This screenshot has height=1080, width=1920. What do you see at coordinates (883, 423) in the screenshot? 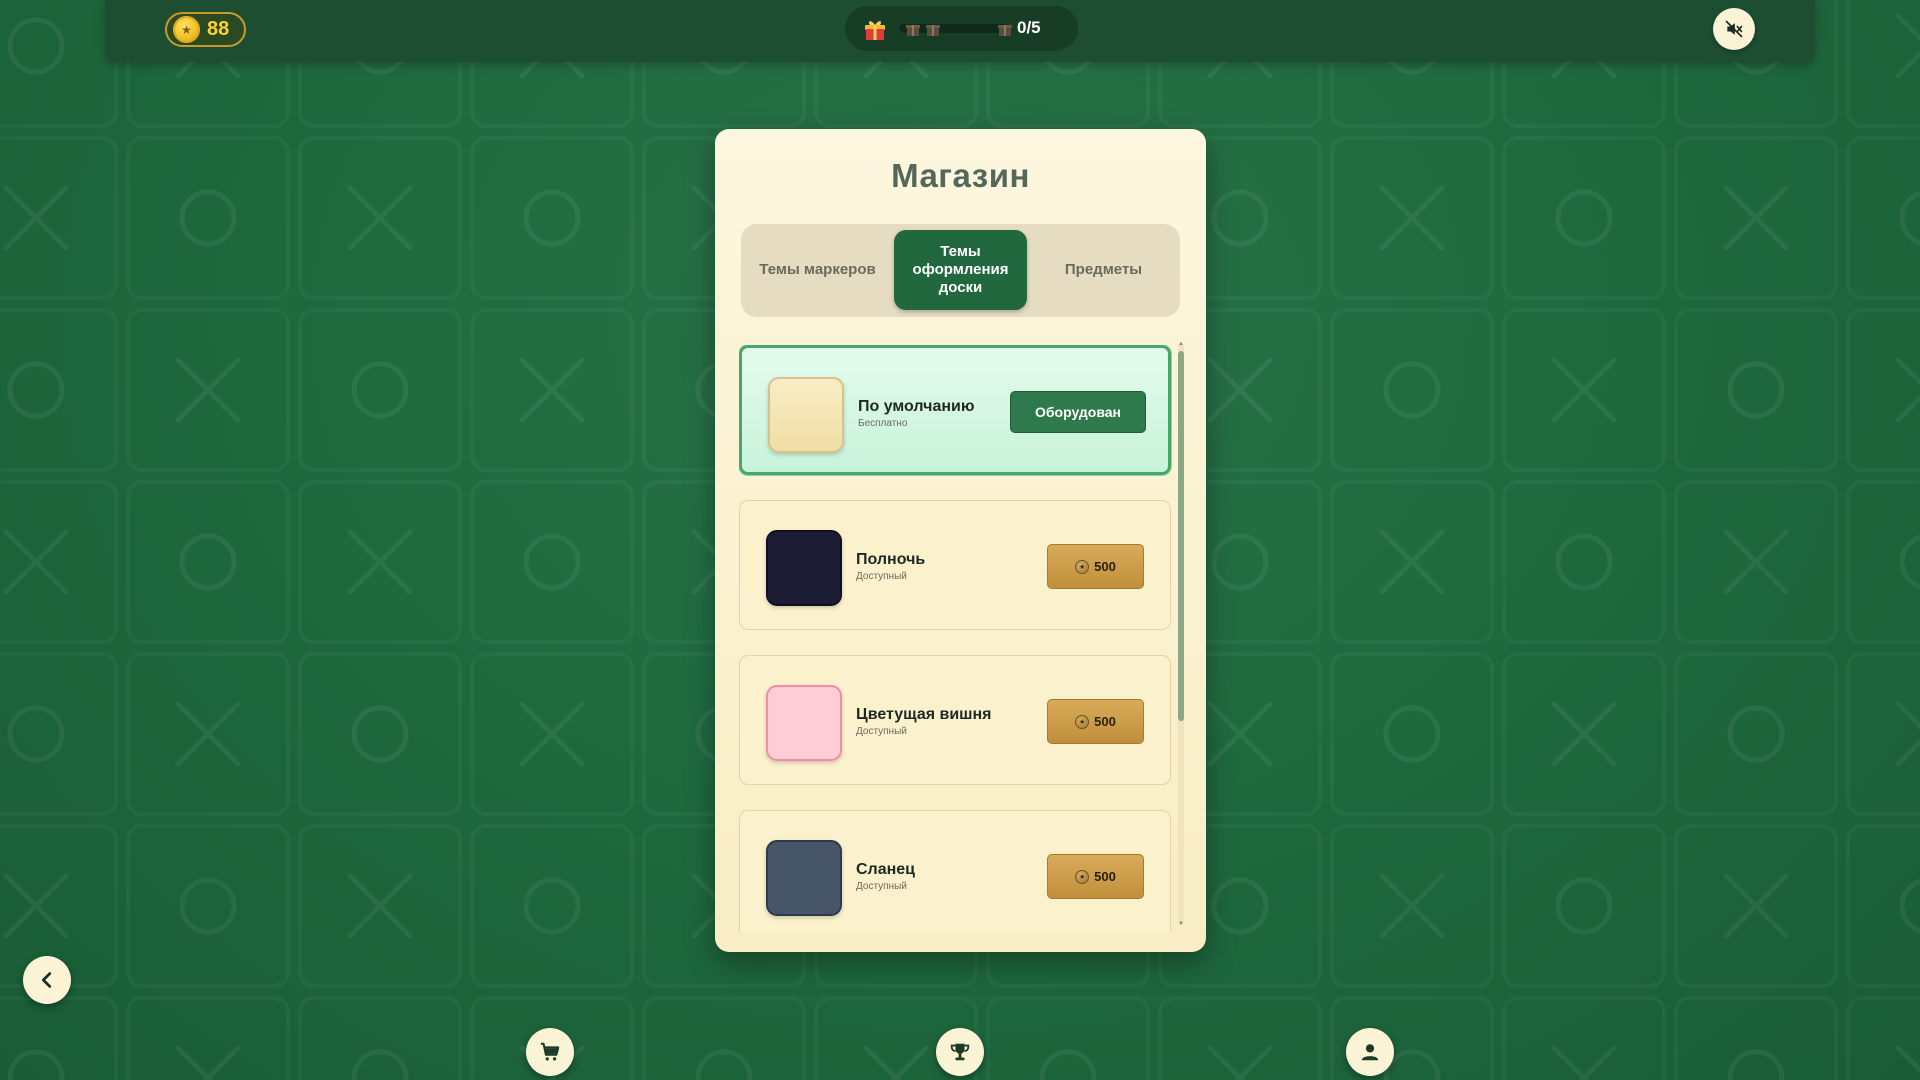
I see `item-status: Бесплатно` at bounding box center [883, 423].